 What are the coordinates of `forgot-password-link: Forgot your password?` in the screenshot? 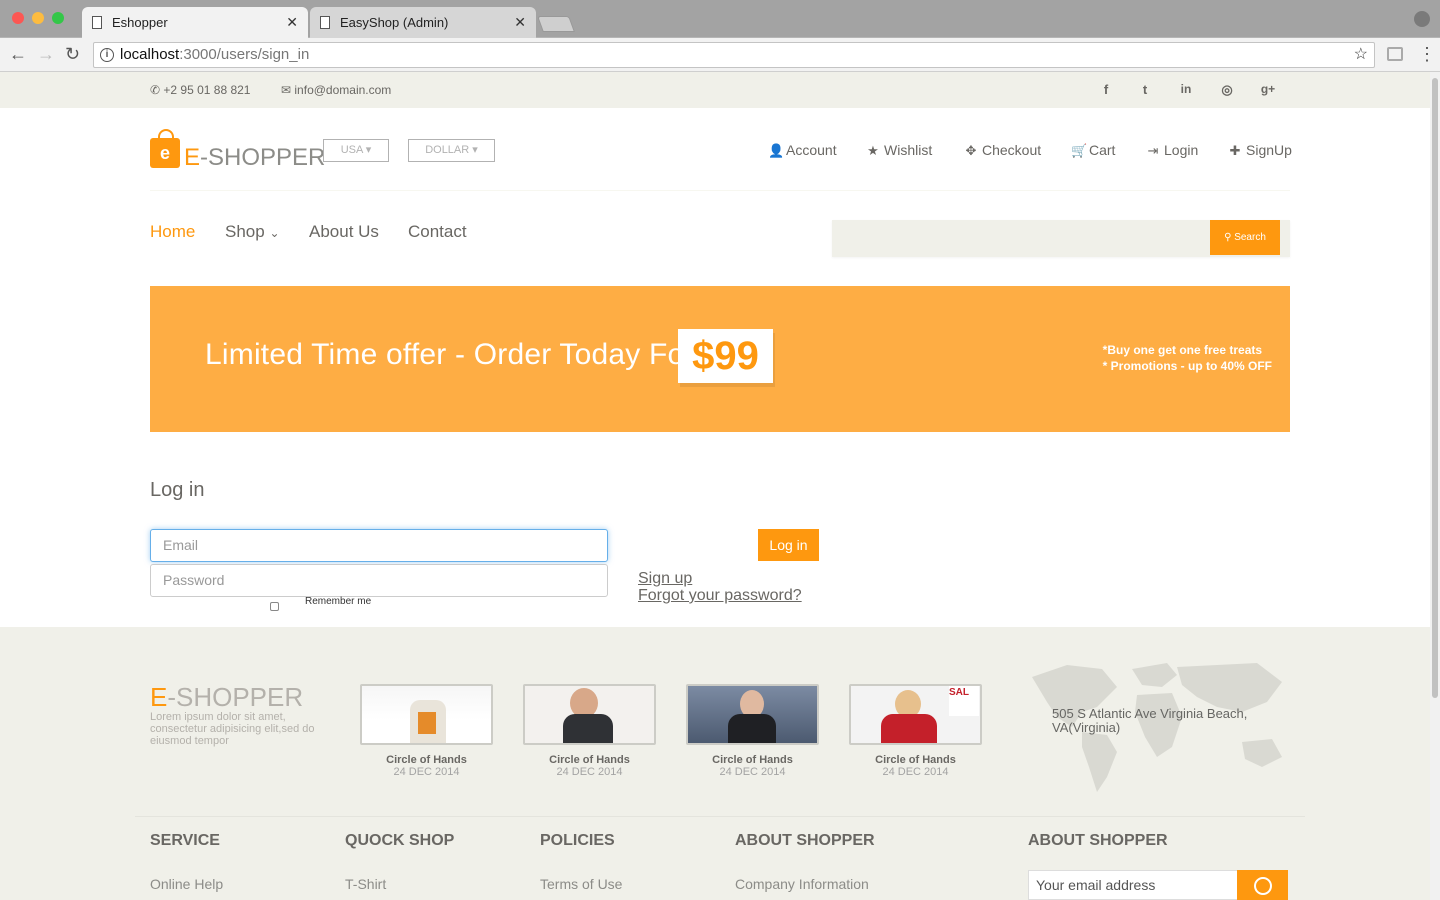 It's located at (720, 596).